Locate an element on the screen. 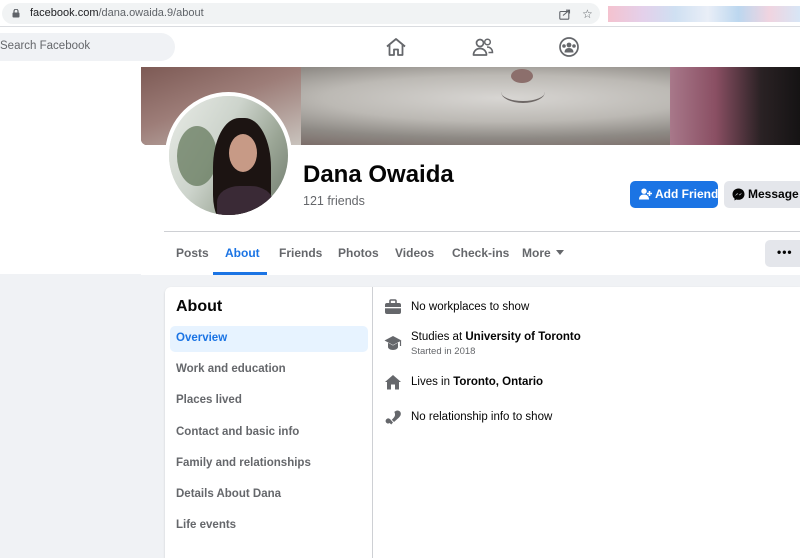 The image size is (800, 558). facebook-top-nav: Search Facebook is located at coordinates (400, 47).